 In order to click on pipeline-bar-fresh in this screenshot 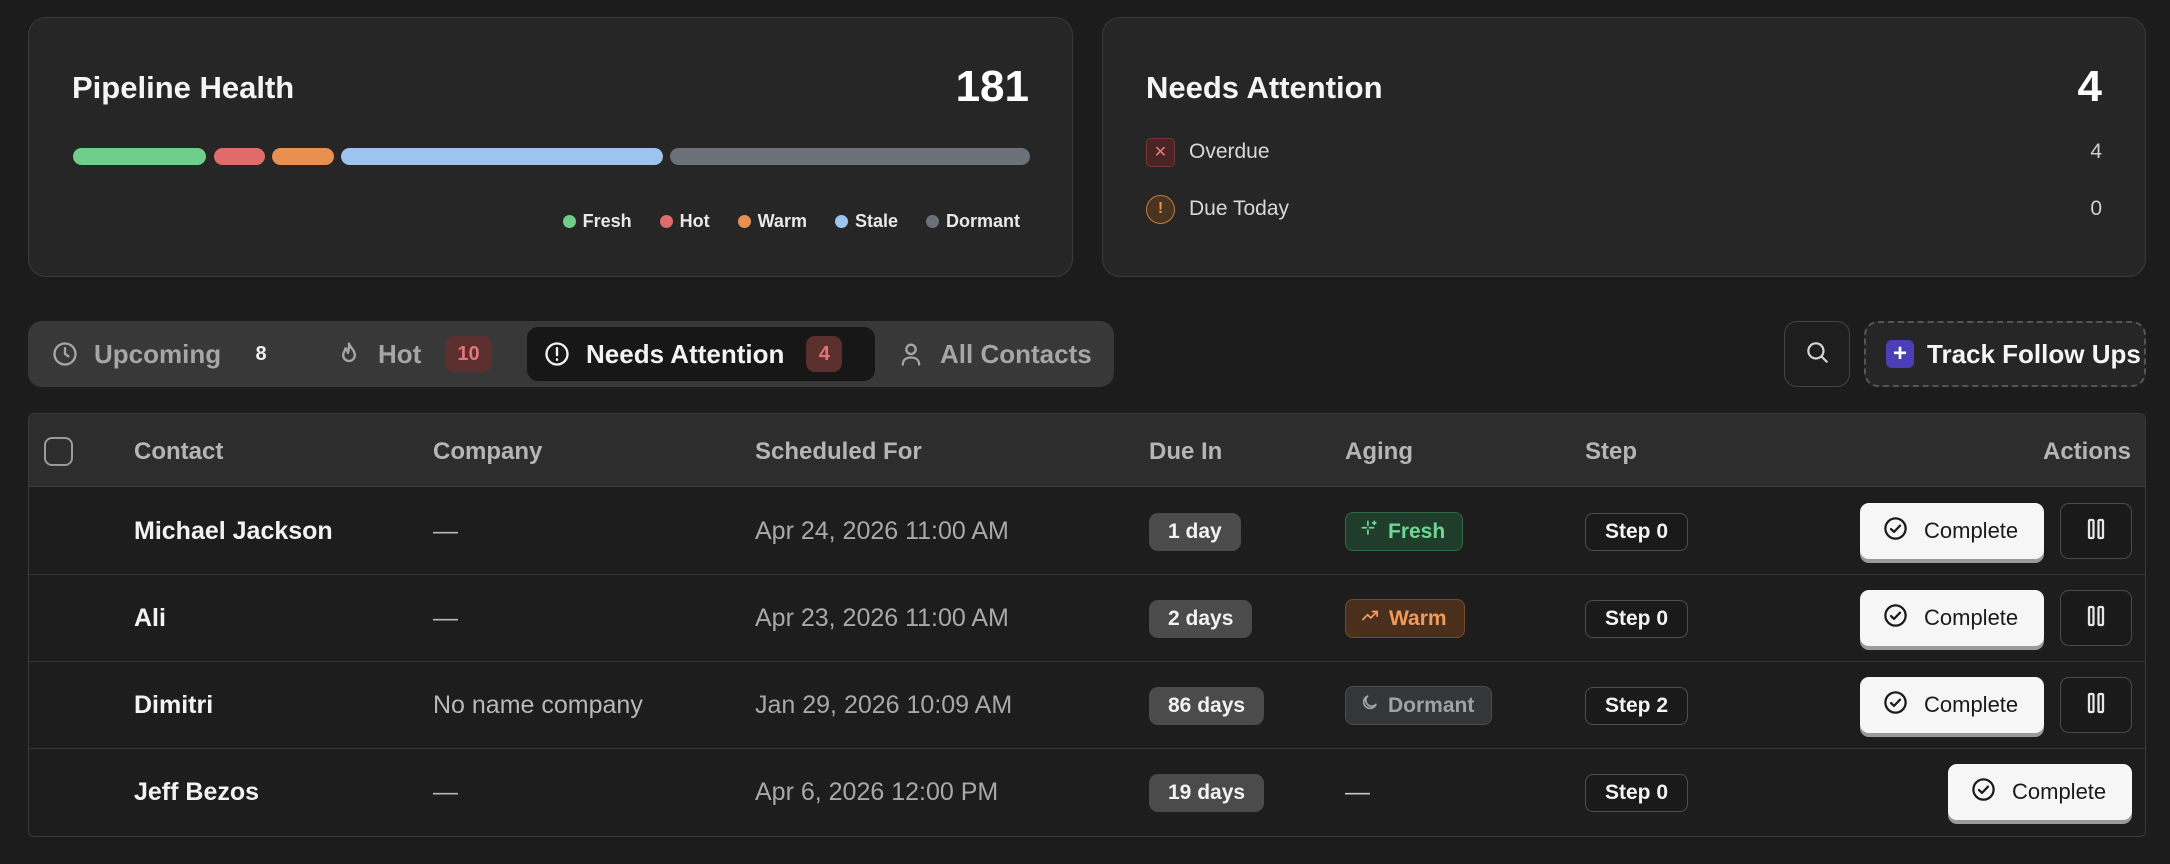, I will do `click(139, 156)`.